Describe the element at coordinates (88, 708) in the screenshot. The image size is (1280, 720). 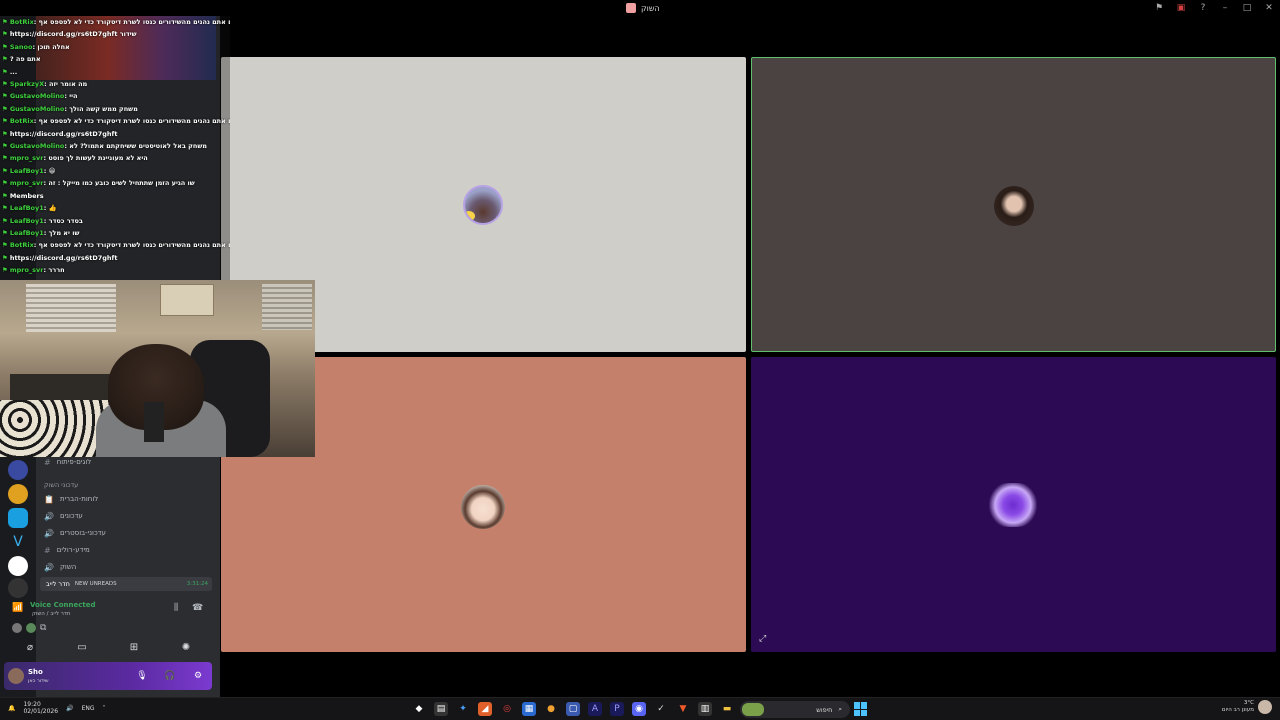
I see `language-indicator: ENG` at that location.